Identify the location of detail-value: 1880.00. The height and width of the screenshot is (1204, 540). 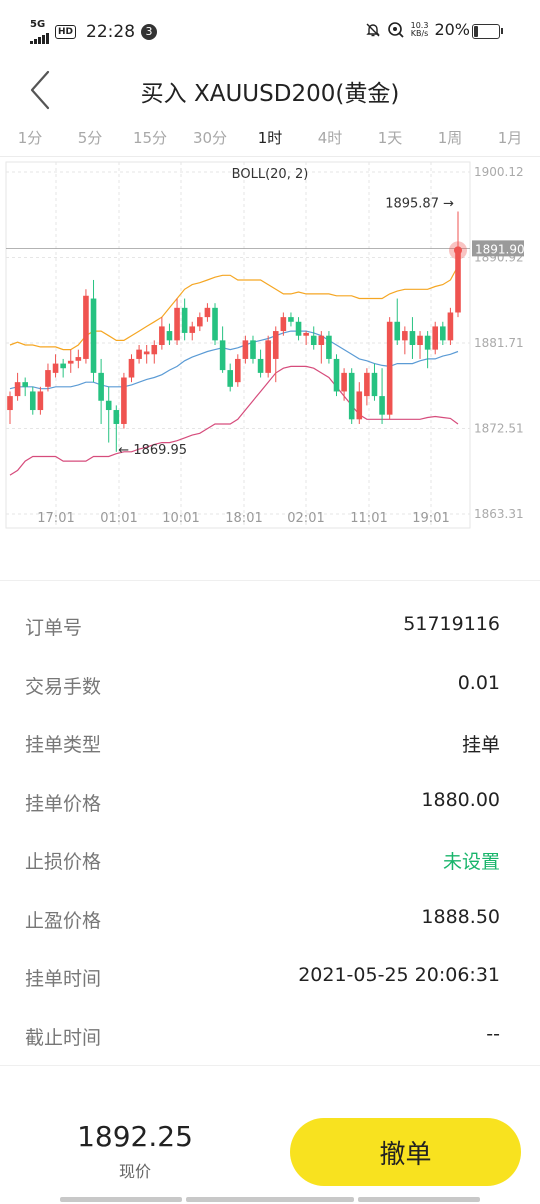
(460, 799).